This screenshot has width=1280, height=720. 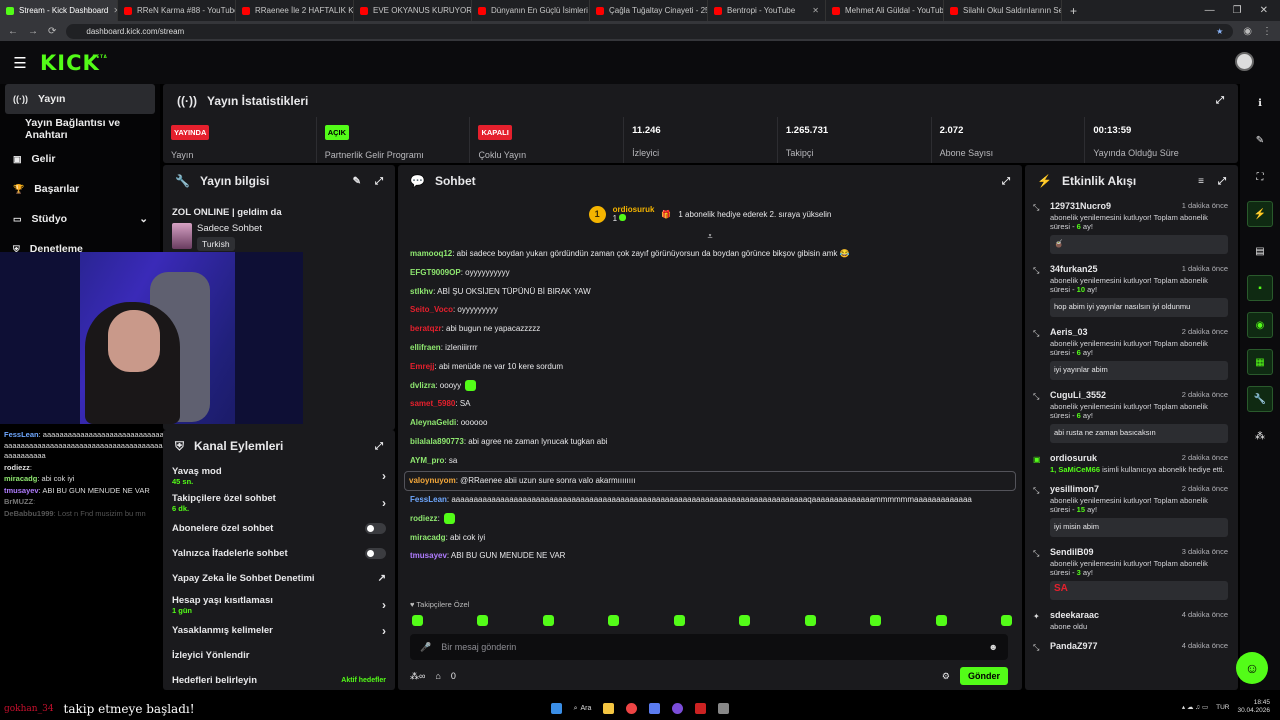 What do you see at coordinates (556, 708) in the screenshot?
I see `windows-start-icon` at bounding box center [556, 708].